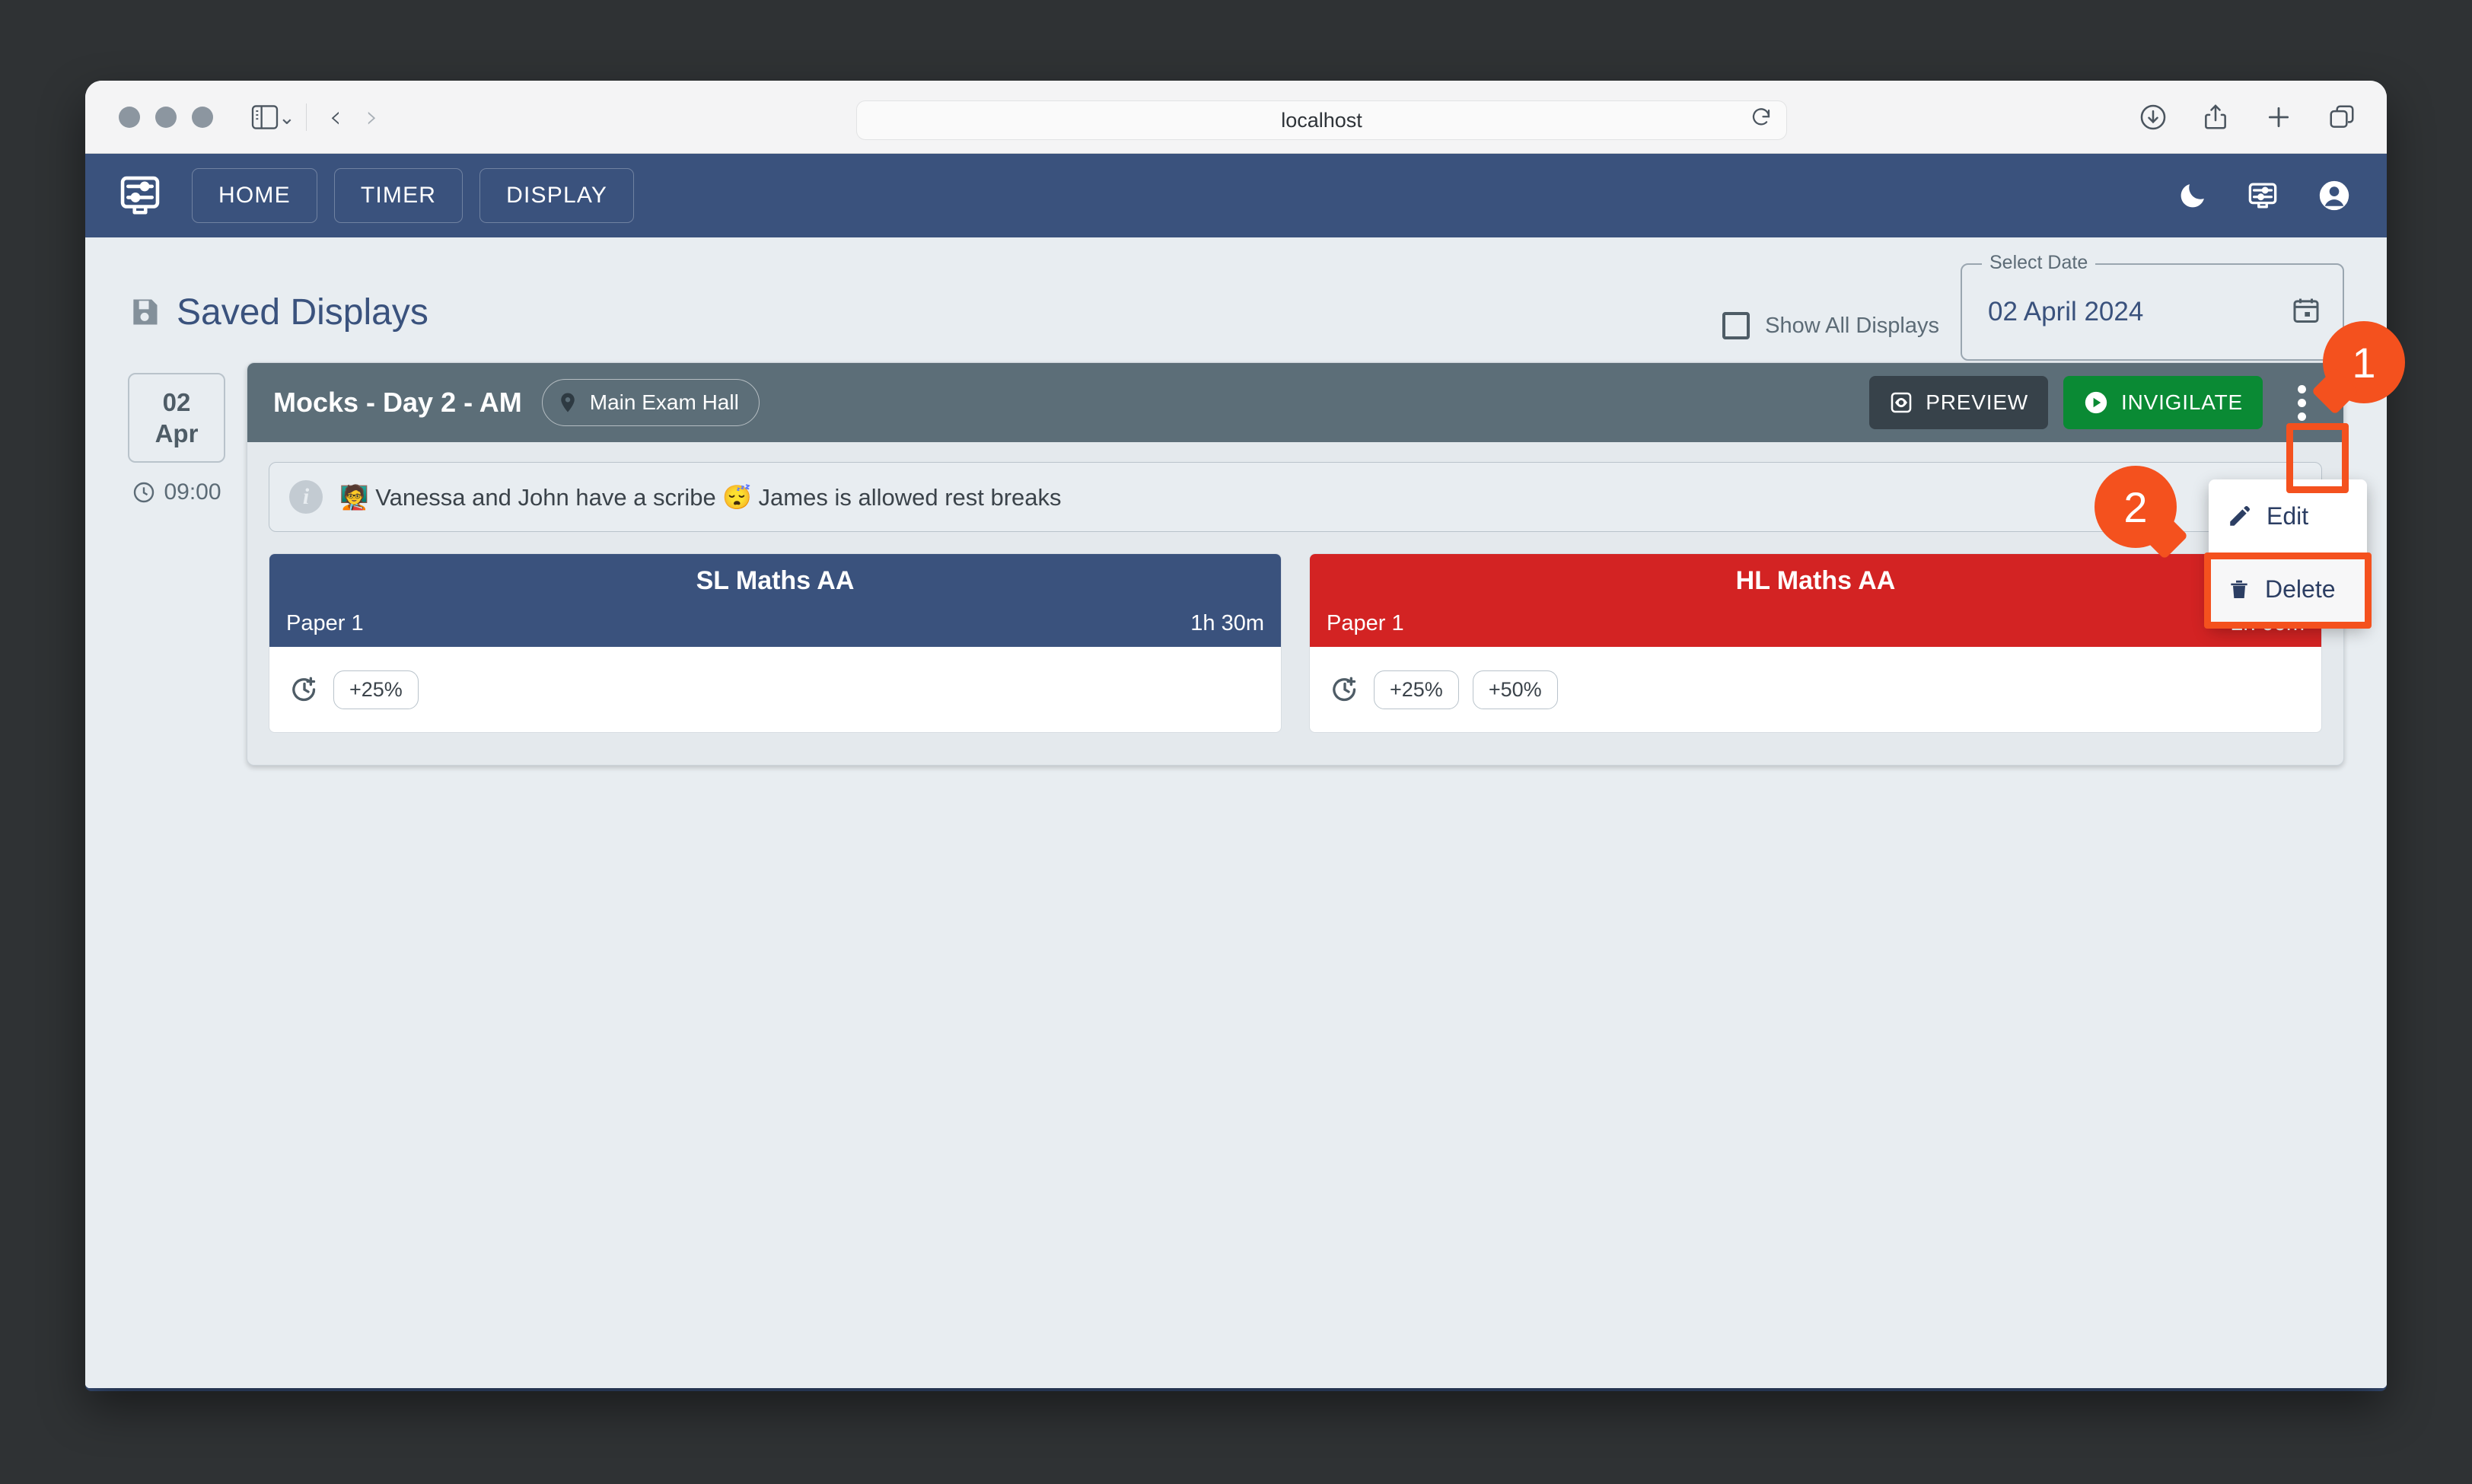 This screenshot has height=1484, width=2472. I want to click on delete-menu-item: Delete, so click(2288, 589).